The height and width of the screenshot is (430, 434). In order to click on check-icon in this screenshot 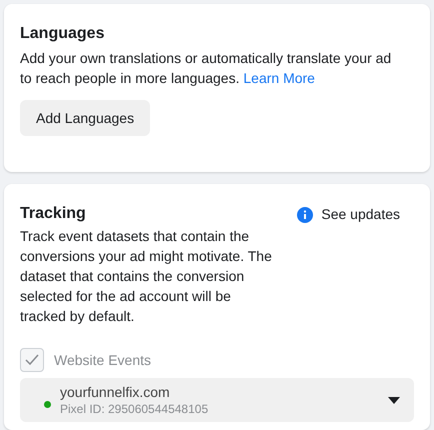, I will do `click(32, 360)`.